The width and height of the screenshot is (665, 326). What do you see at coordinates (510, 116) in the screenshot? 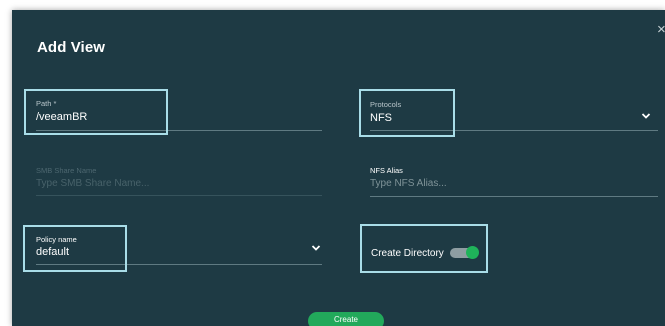
I see `protocols-select: Protocols NFS` at bounding box center [510, 116].